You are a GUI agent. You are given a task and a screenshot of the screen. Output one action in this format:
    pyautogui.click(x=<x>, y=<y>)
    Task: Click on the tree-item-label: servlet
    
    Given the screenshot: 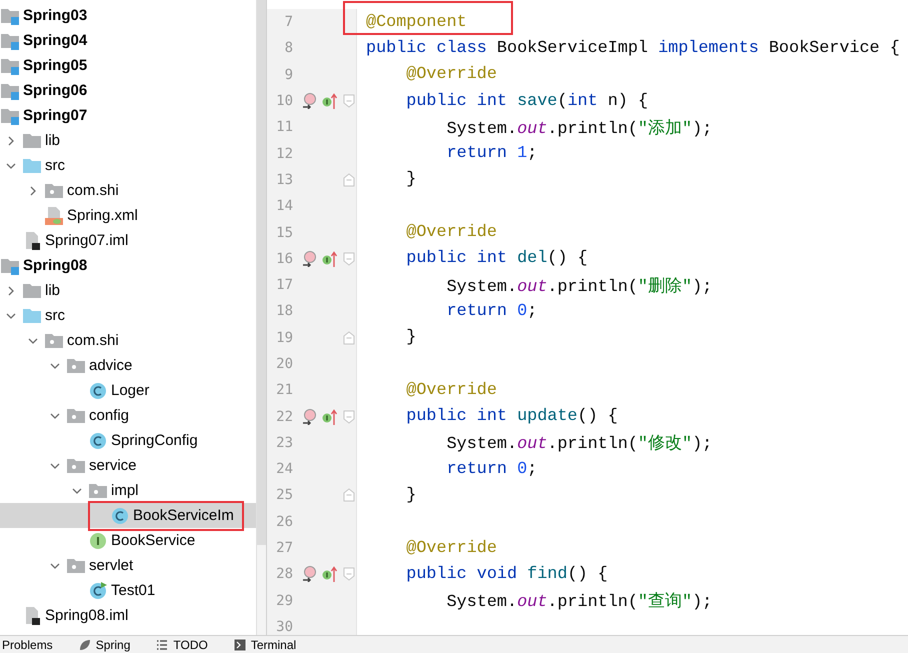 What is the action you would take?
    pyautogui.click(x=111, y=565)
    